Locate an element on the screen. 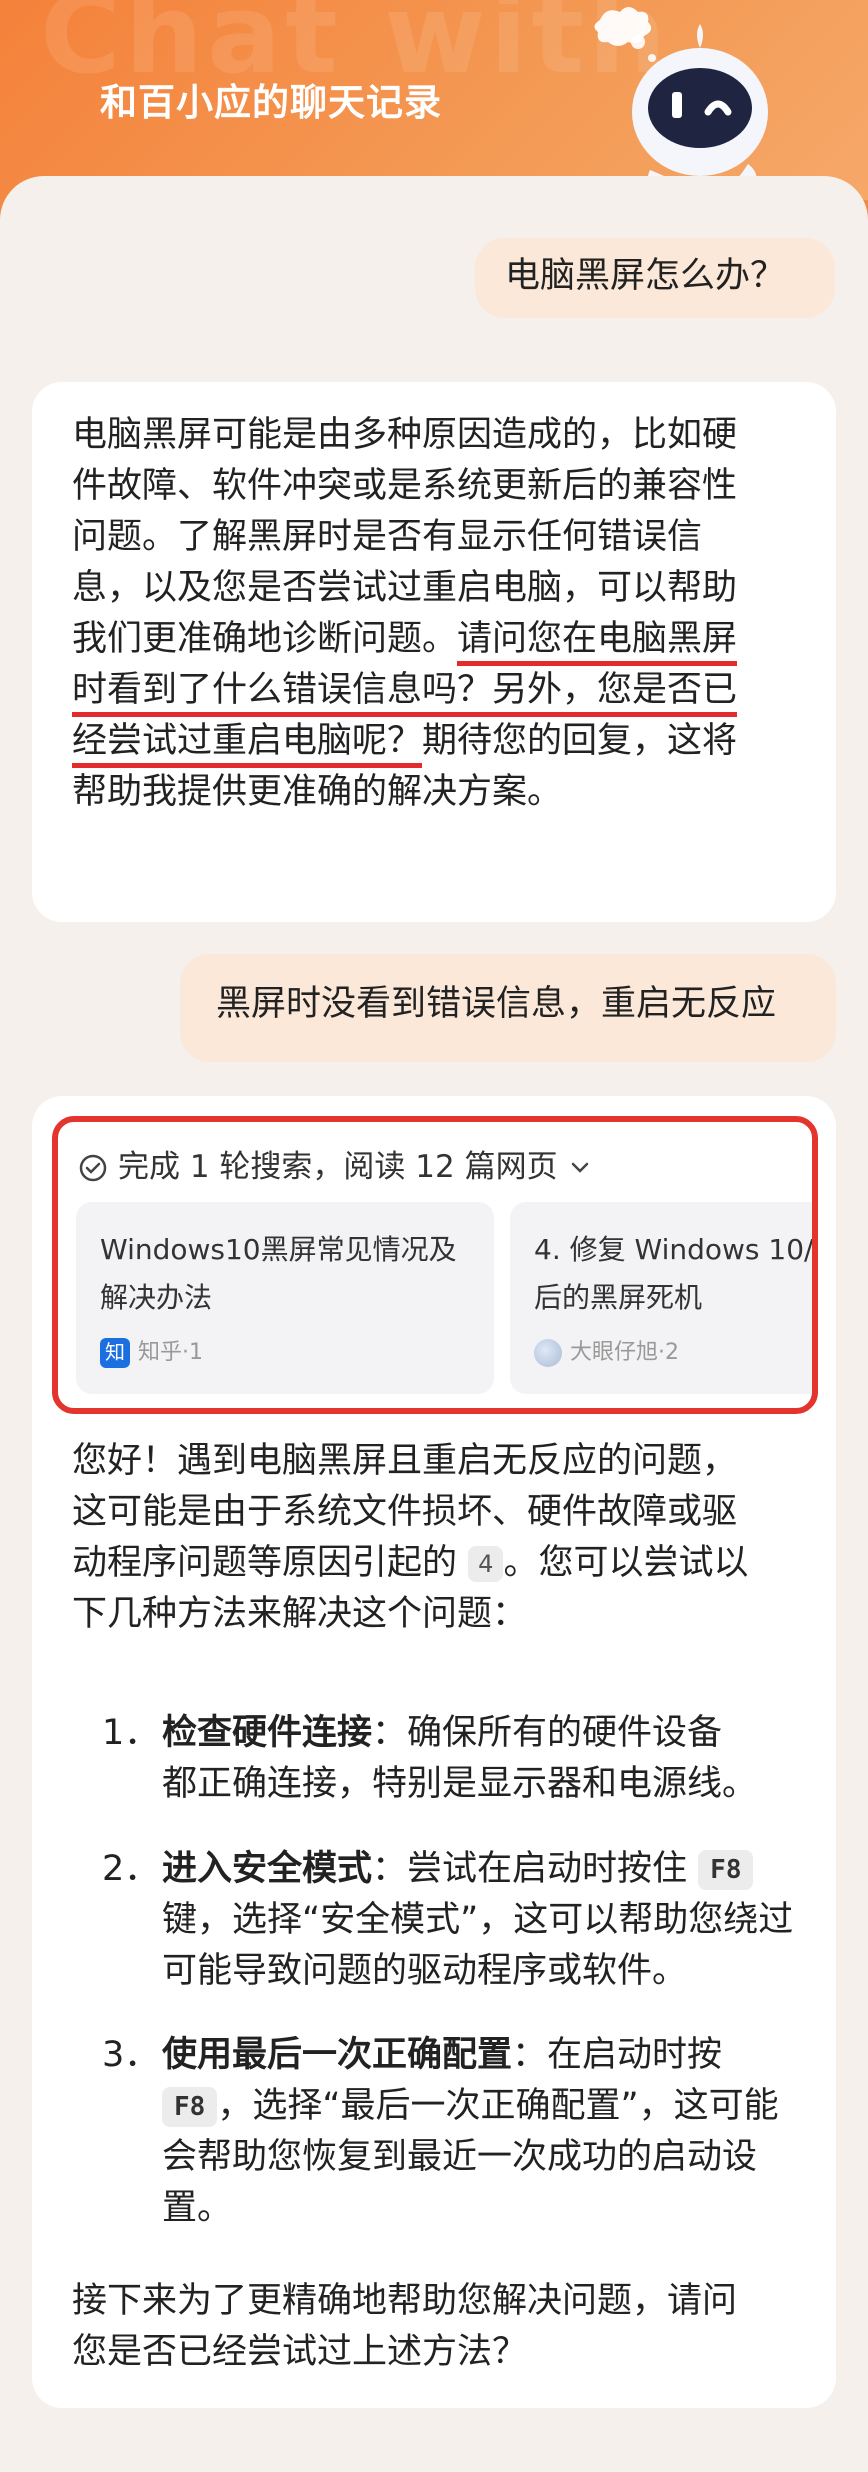  text-line: 检查硬件连接：确保所有的硬件设备 is located at coordinates (481, 1733).